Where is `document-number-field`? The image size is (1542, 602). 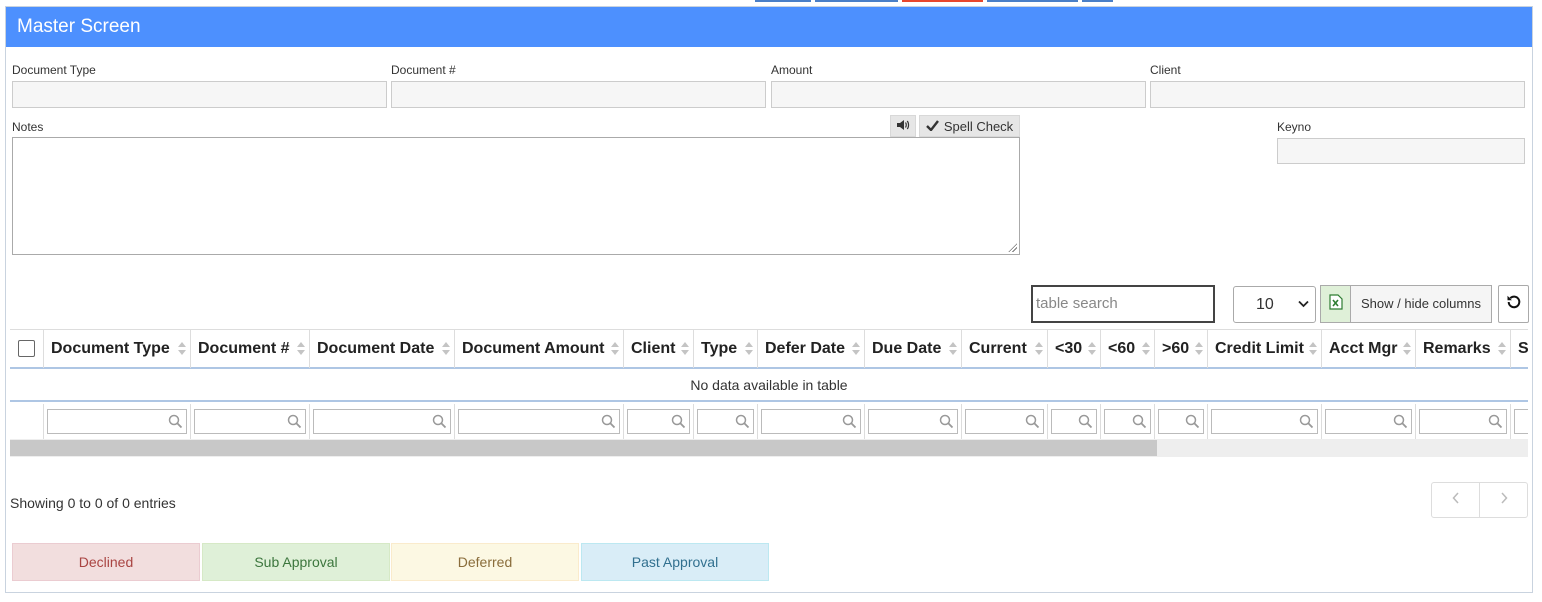
document-number-field is located at coordinates (578, 94).